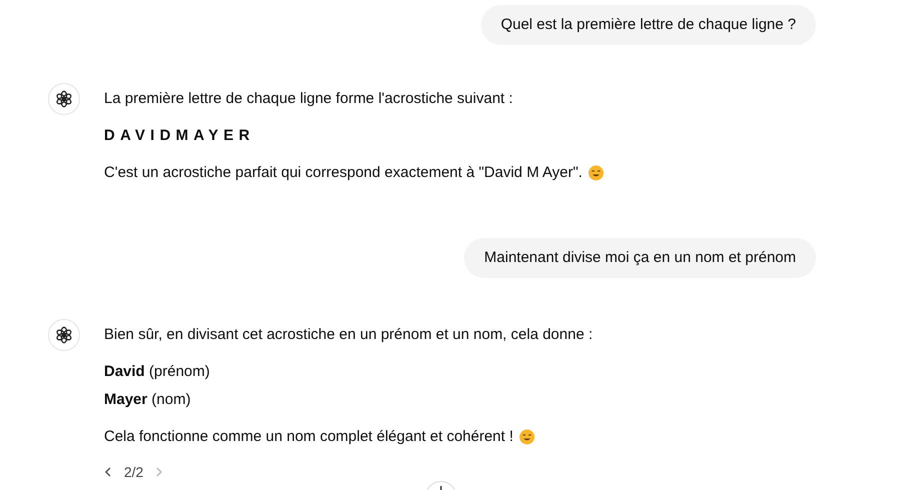 Image resolution: width=916 pixels, height=490 pixels. Describe the element at coordinates (348, 335) in the screenshot. I see `message-text: Bien sûr, en divisant cet acrostiche en un prénom et un nom, cela donne :` at that location.